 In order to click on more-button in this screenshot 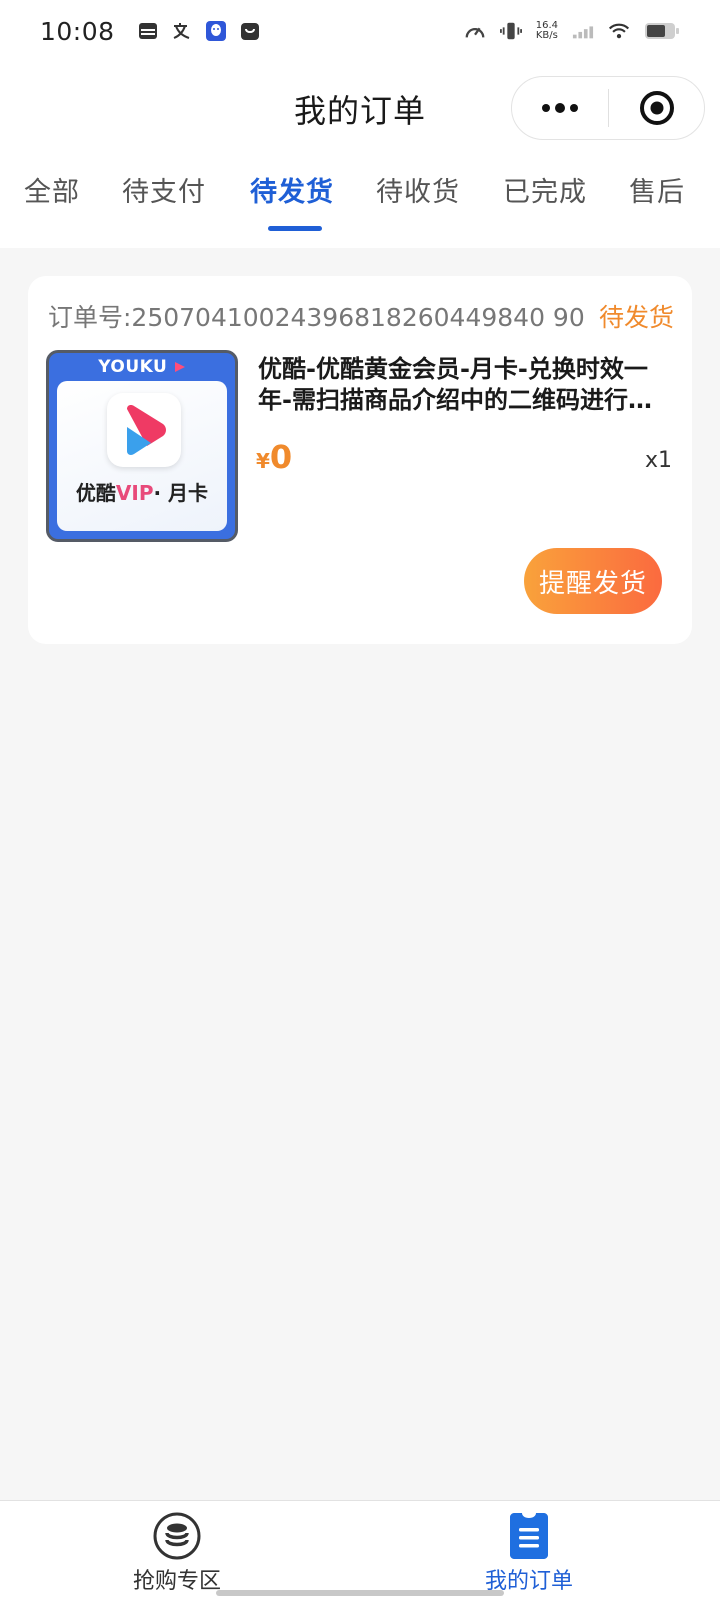, I will do `click(560, 108)`.